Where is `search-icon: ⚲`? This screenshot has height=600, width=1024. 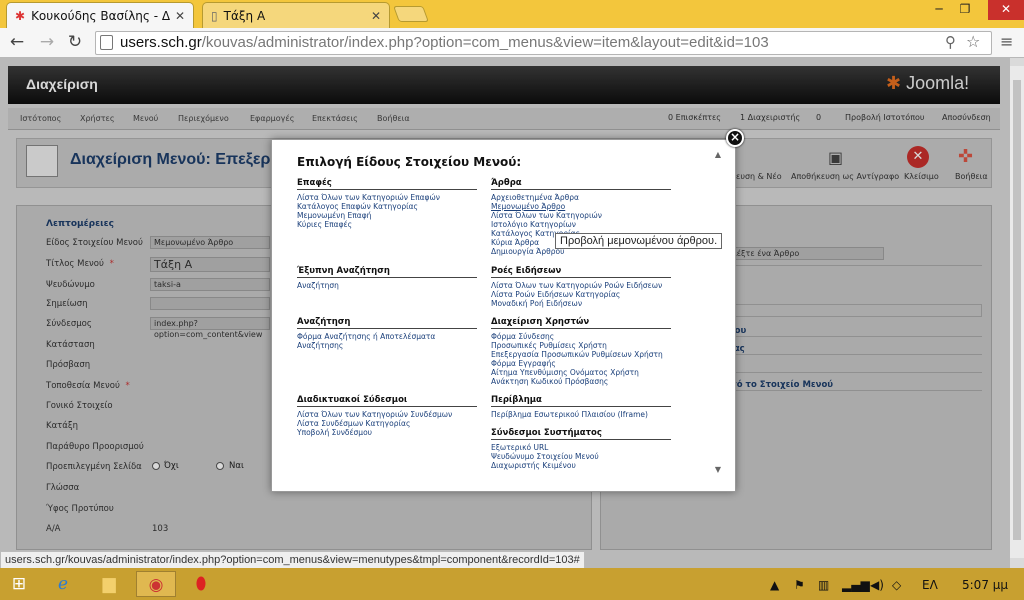 search-icon: ⚲ is located at coordinates (950, 42).